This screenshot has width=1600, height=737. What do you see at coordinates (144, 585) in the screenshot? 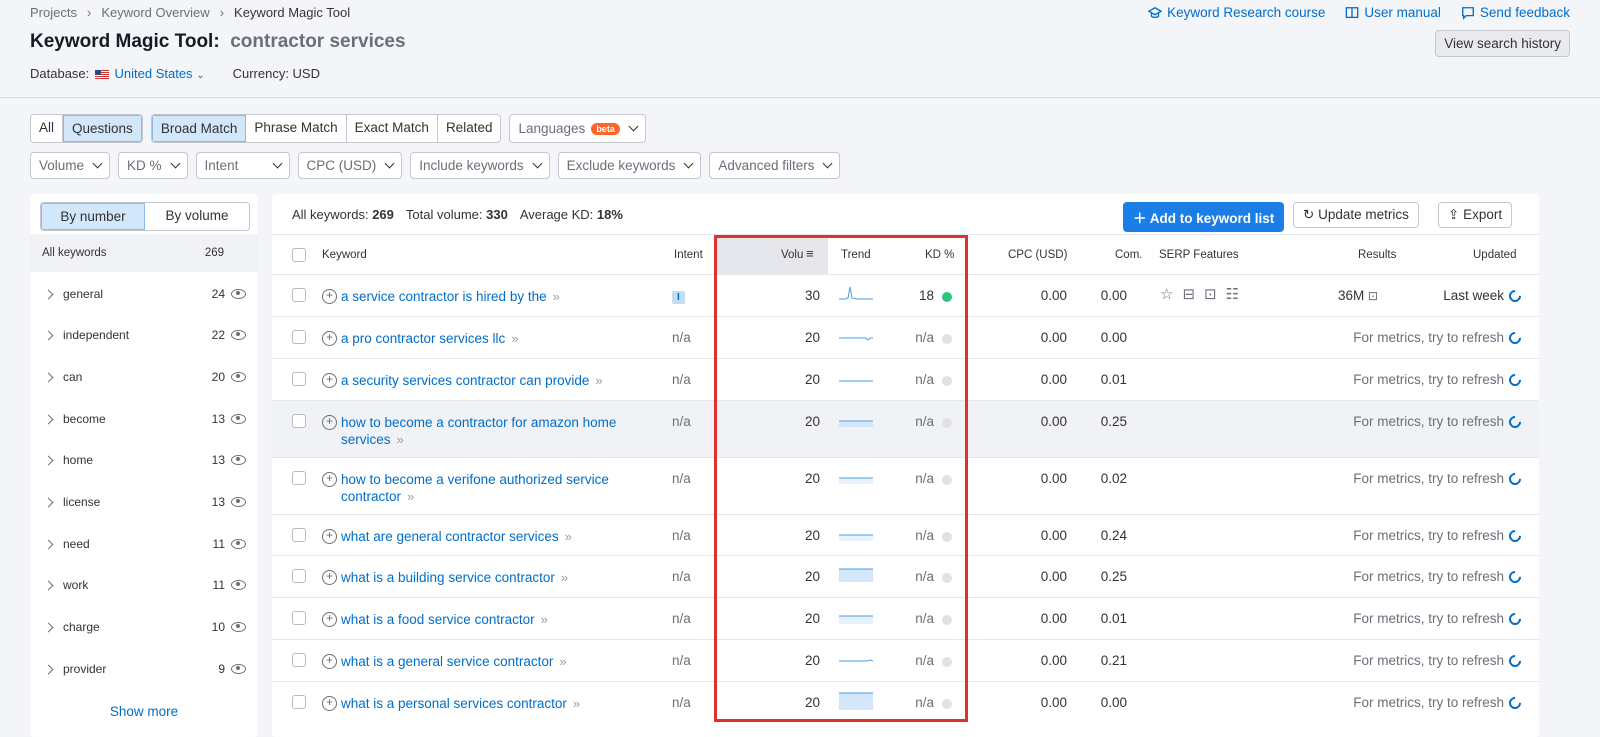
I see `group-item: work 11` at bounding box center [144, 585].